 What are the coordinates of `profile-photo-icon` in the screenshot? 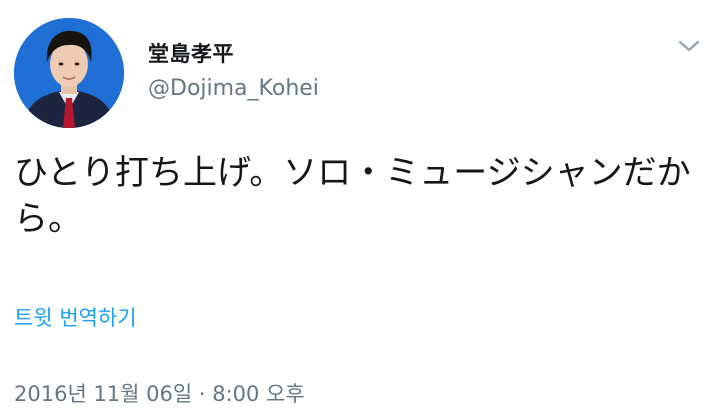 It's located at (69, 73).